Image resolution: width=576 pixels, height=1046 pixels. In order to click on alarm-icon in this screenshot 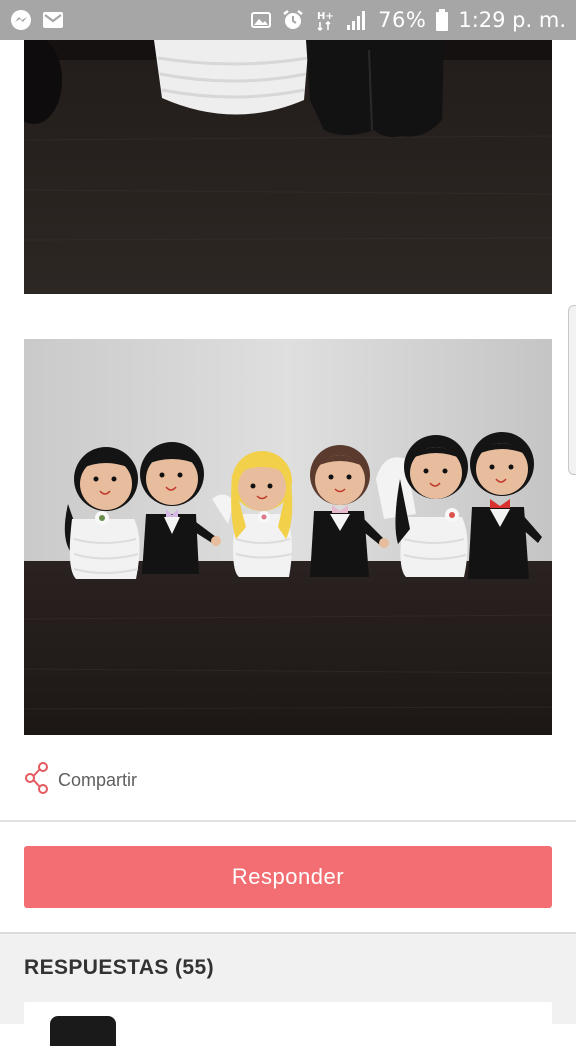, I will do `click(293, 20)`.